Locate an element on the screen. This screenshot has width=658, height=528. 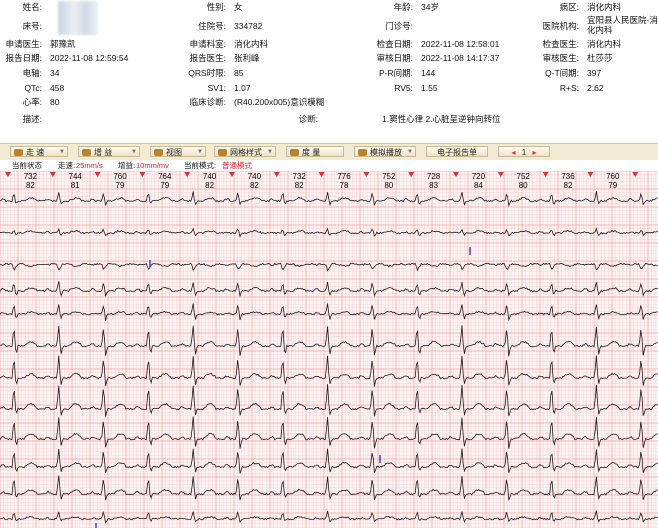
qtc-label: QTc: is located at coordinates (33, 87).